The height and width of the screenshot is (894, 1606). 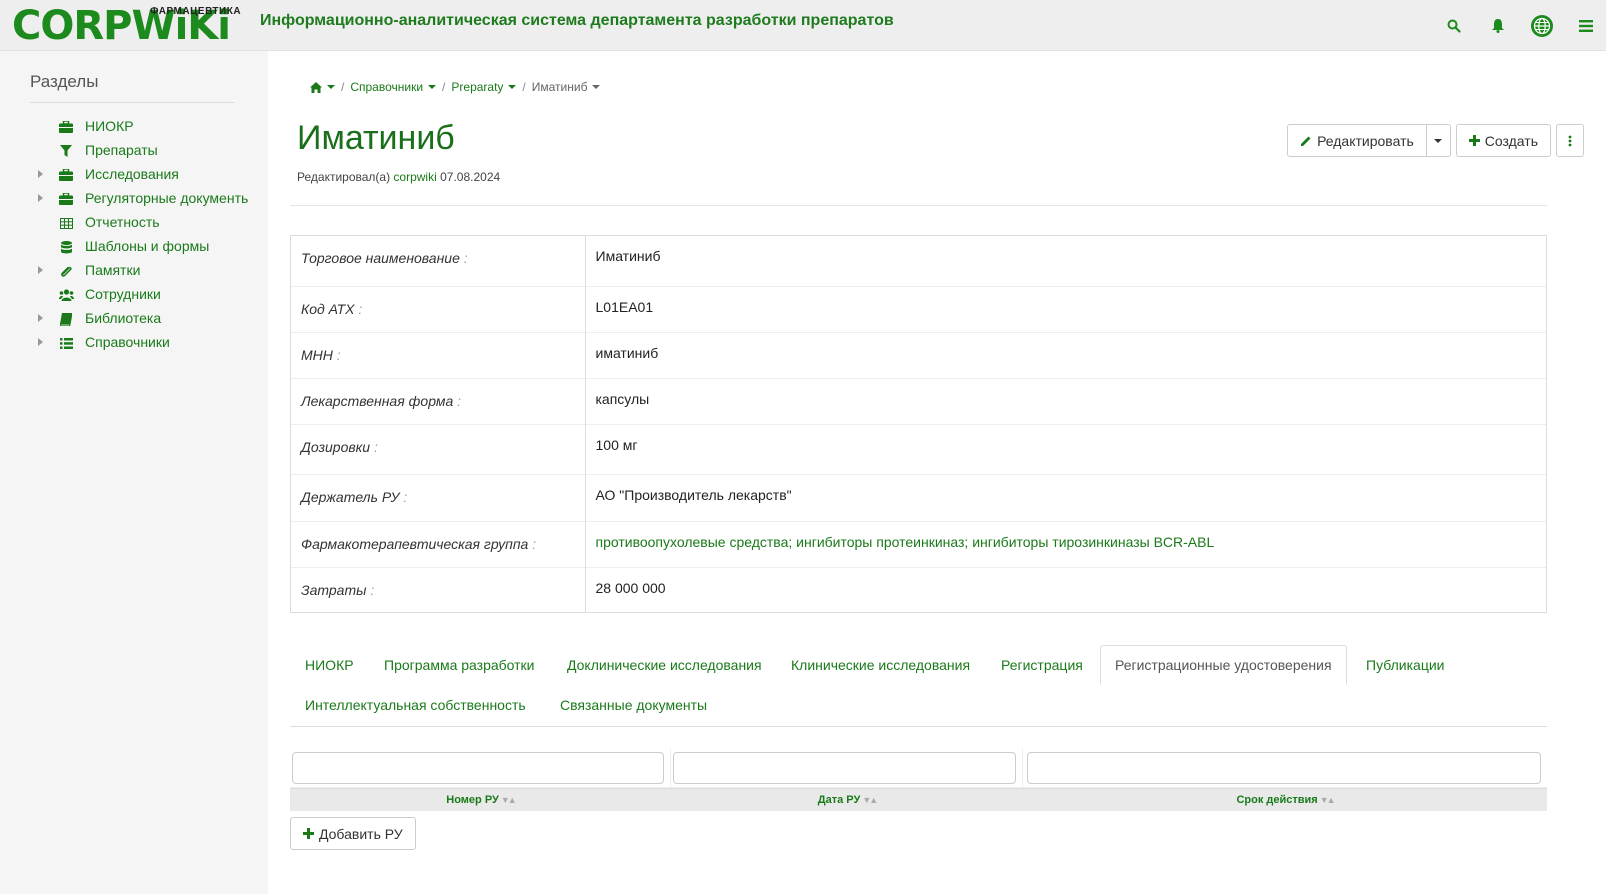 What do you see at coordinates (1065, 400) in the screenshot?
I see `details-value: капсулы` at bounding box center [1065, 400].